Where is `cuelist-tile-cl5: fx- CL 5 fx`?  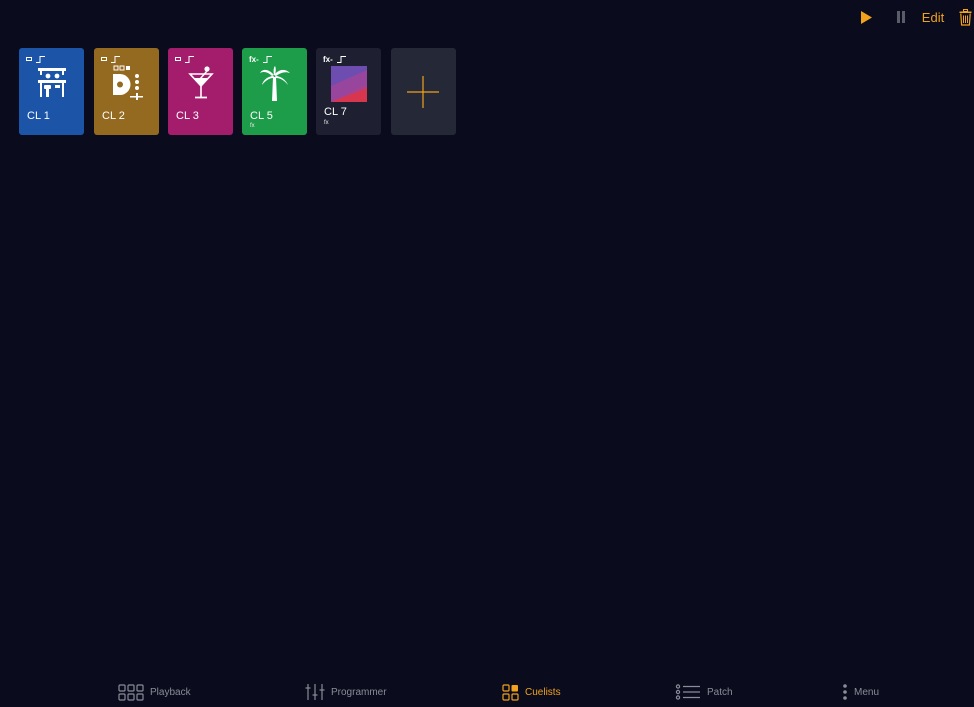
cuelist-tile-cl5: fx- CL 5 fx is located at coordinates (274, 91).